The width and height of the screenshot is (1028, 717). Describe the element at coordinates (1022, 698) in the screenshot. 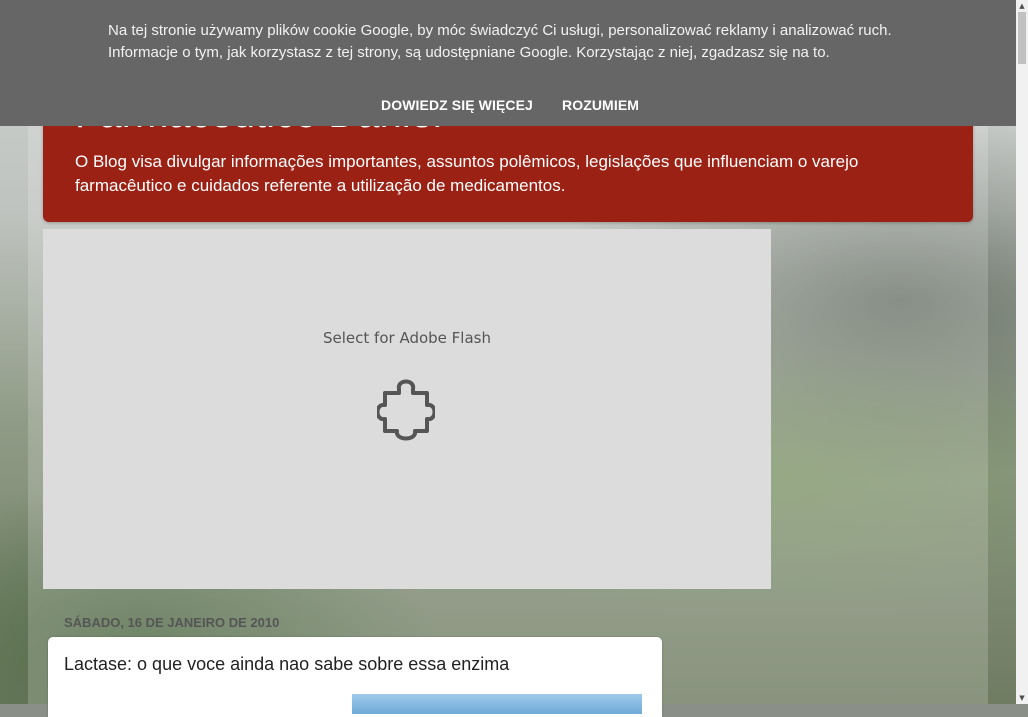

I see `scroll-down-arrow-icon: ▼` at that location.